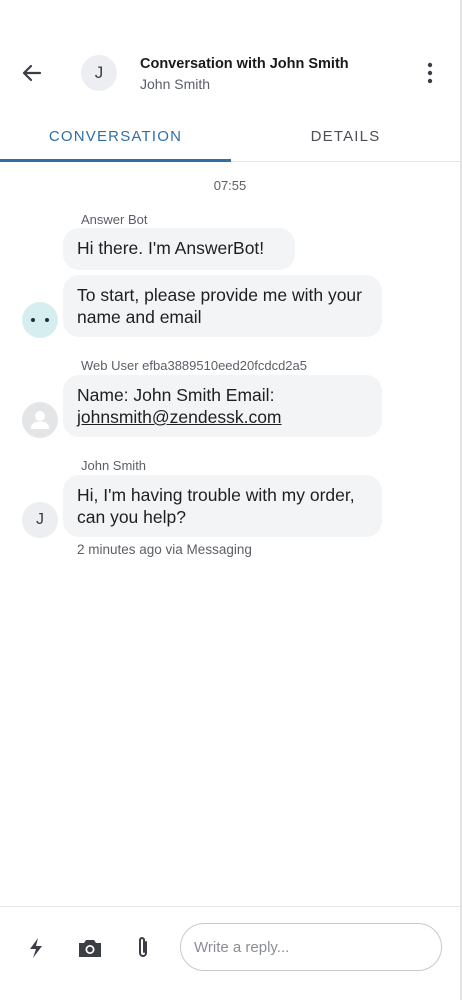  What do you see at coordinates (114, 465) in the screenshot?
I see `sender-name: John Smith` at bounding box center [114, 465].